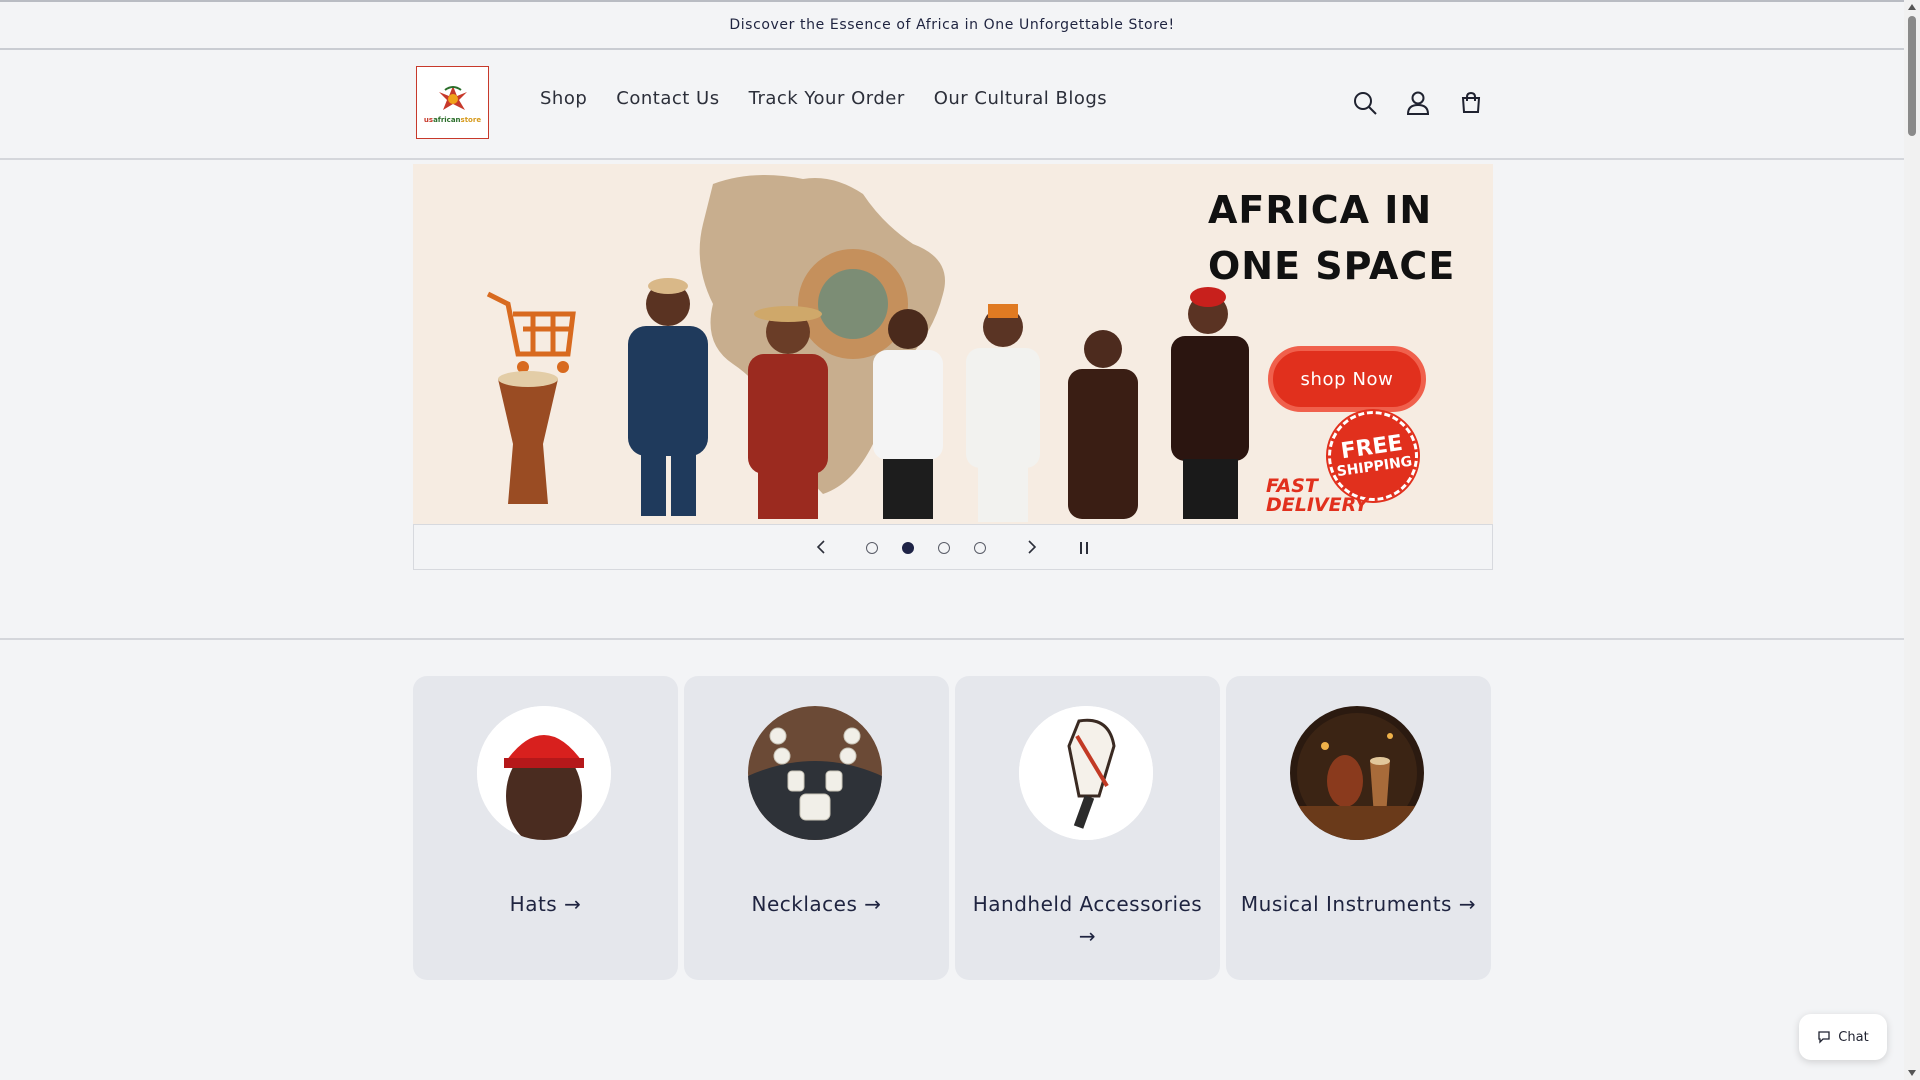 Image resolution: width=1920 pixels, height=1080 pixels. What do you see at coordinates (1086, 773) in the screenshot?
I see `handheld-accessories-image` at bounding box center [1086, 773].